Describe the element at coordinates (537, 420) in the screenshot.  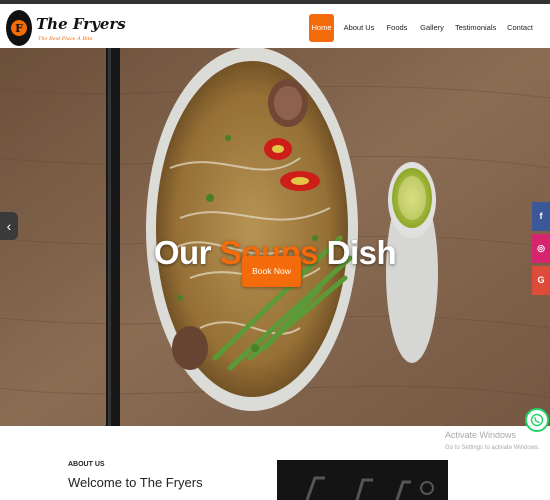
I see `whatsapp-icon` at that location.